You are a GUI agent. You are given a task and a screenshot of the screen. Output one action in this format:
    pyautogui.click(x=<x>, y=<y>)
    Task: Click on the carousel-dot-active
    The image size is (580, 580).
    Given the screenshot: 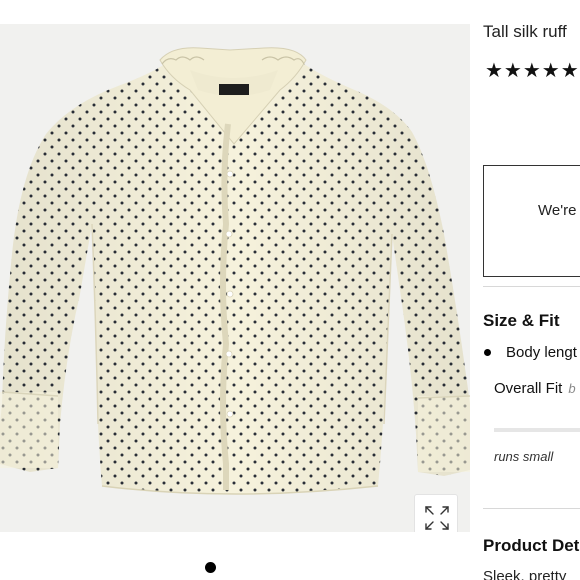 What is the action you would take?
    pyautogui.click(x=210, y=567)
    